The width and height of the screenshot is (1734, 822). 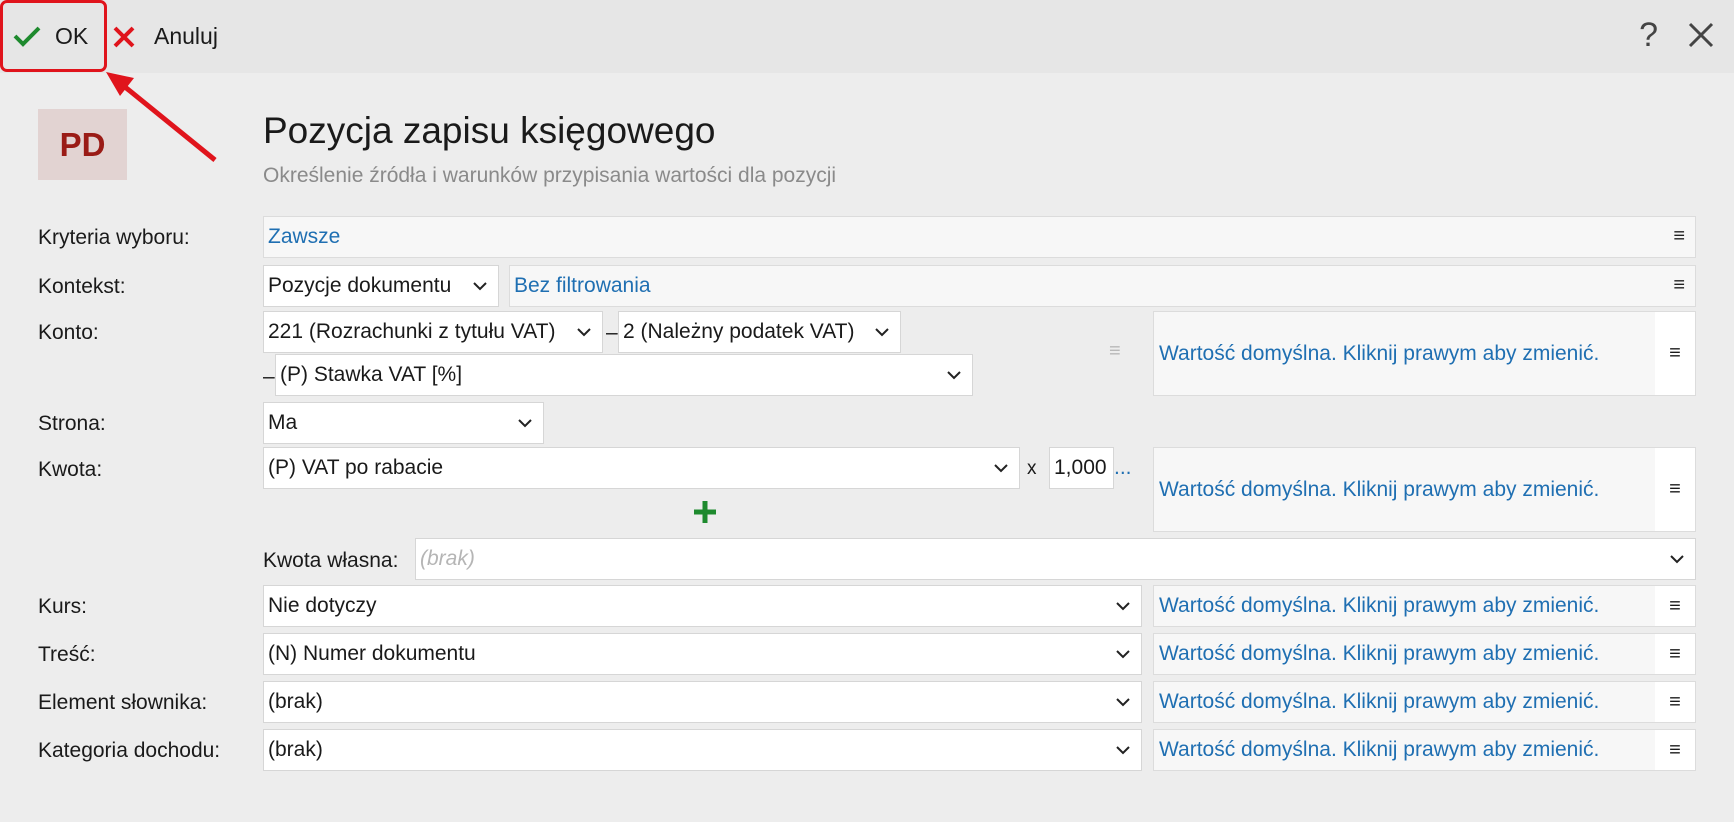 What do you see at coordinates (702, 654) in the screenshot?
I see `tresc-select: (N) Numer dokumentu` at bounding box center [702, 654].